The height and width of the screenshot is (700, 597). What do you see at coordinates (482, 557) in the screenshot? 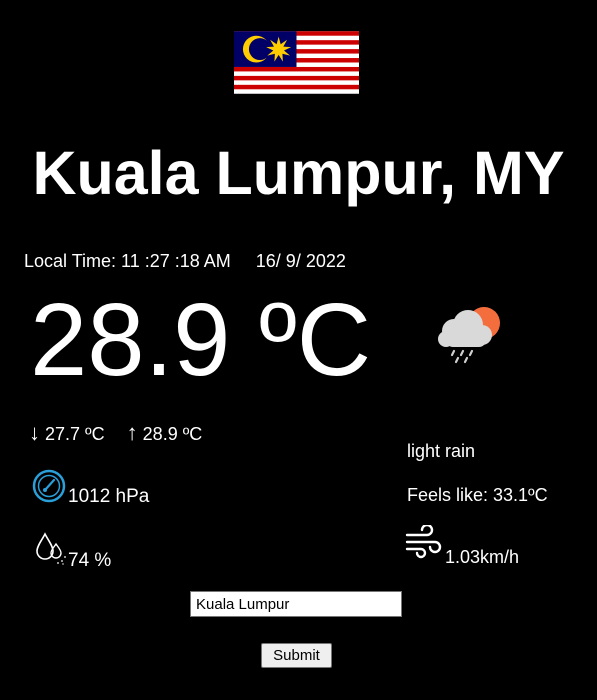
I see `wind-speed: 1.03km/h` at bounding box center [482, 557].